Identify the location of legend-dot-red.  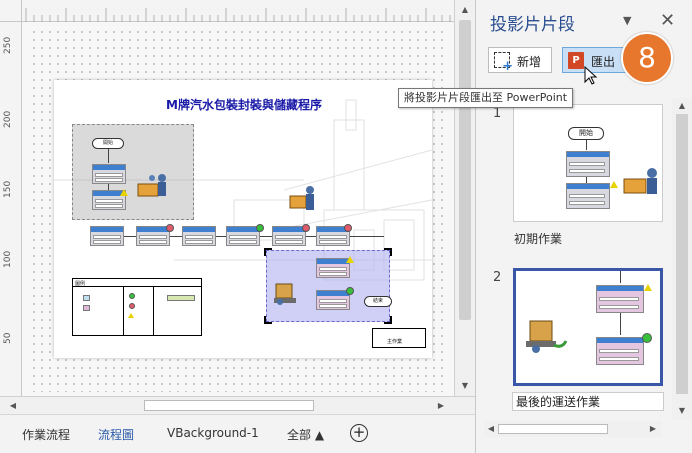
(132, 306).